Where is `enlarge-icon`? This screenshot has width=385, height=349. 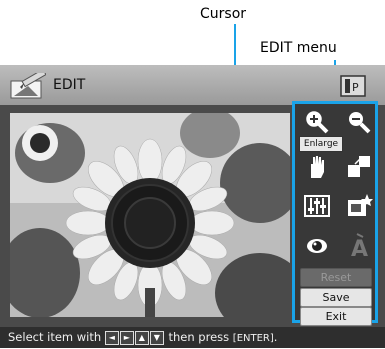
enlarge-icon is located at coordinates (317, 122).